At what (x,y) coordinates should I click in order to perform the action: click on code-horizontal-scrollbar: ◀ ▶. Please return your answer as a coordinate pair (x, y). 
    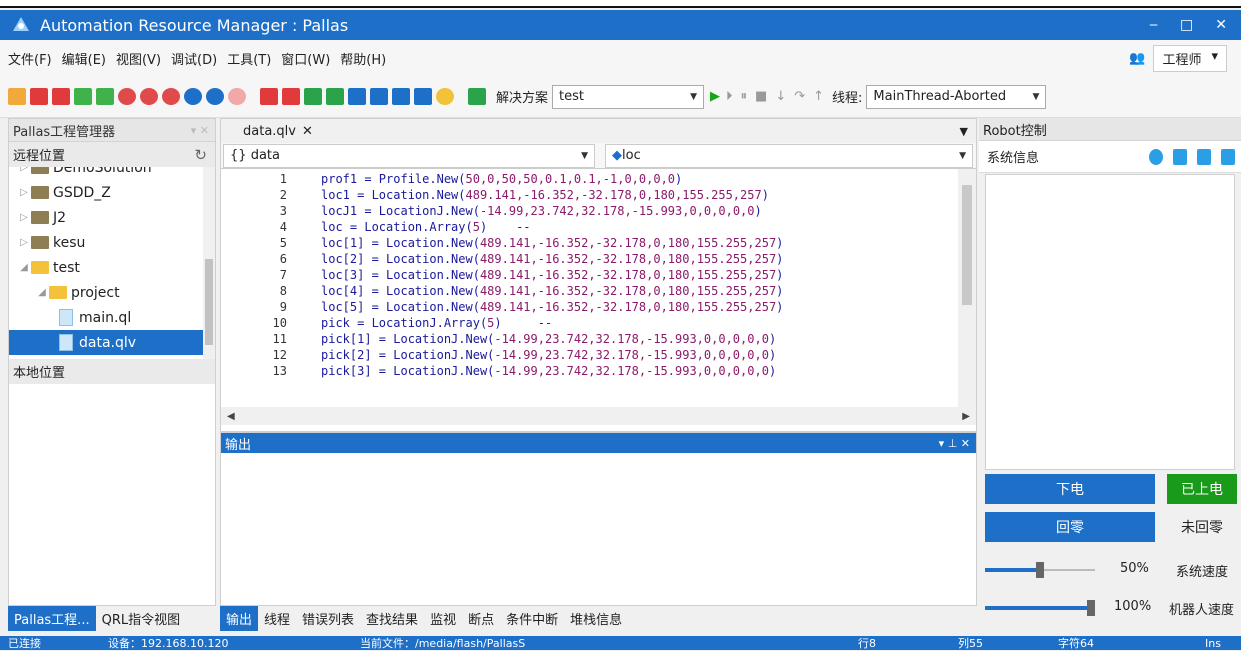
    Looking at the image, I should click on (598, 416).